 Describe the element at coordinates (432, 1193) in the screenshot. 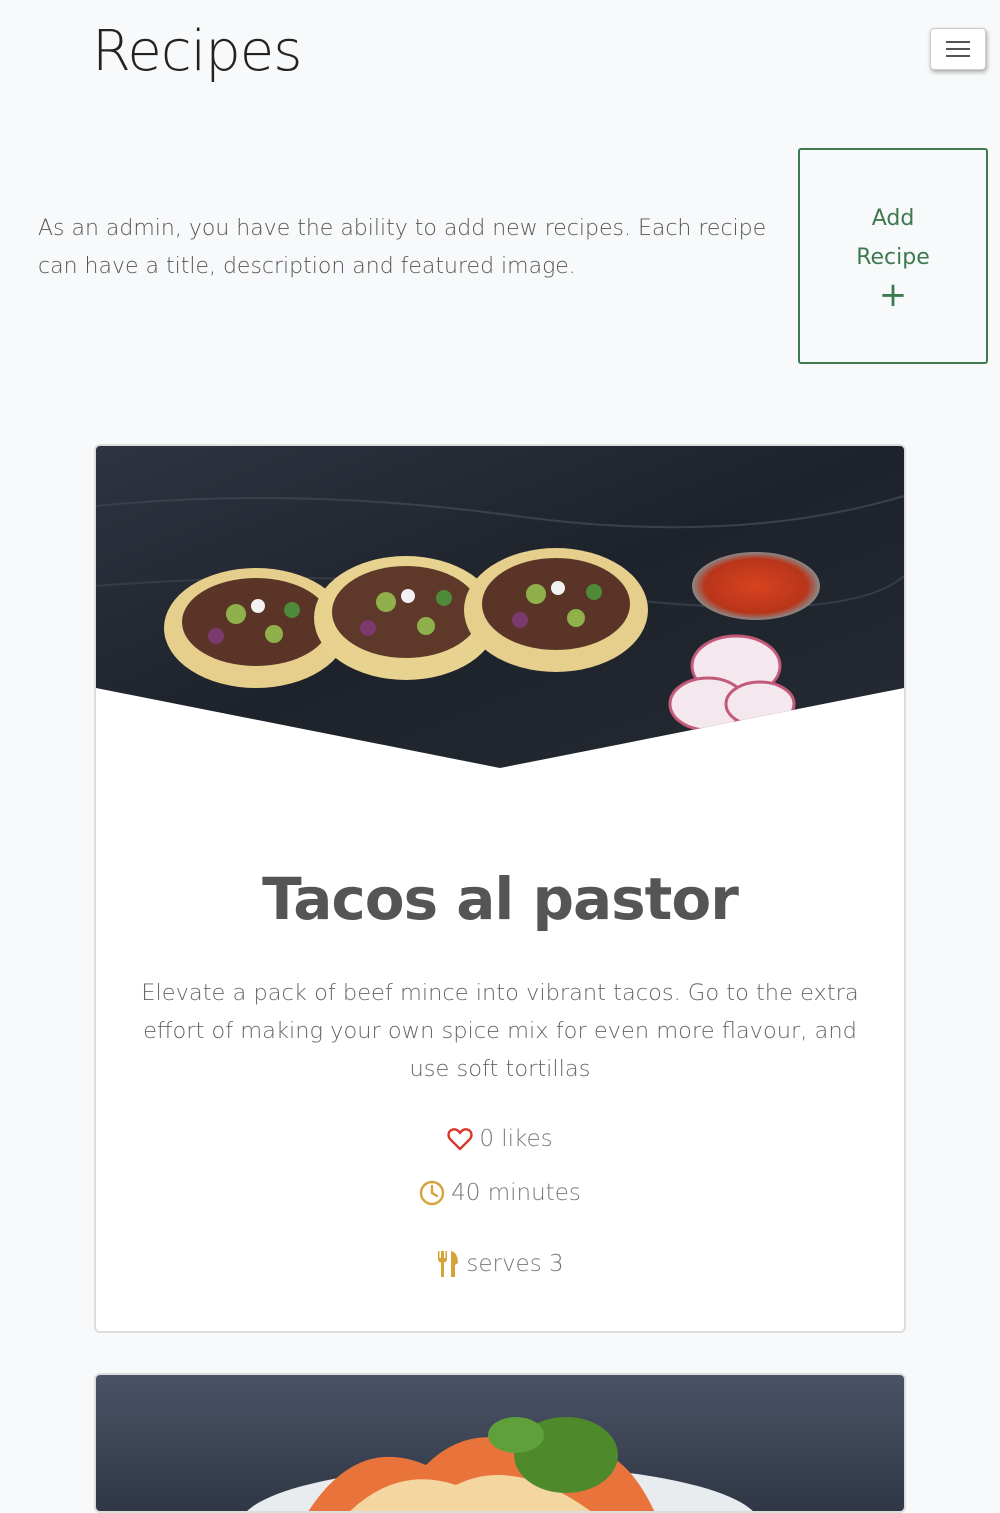

I see `clock-icon` at that location.